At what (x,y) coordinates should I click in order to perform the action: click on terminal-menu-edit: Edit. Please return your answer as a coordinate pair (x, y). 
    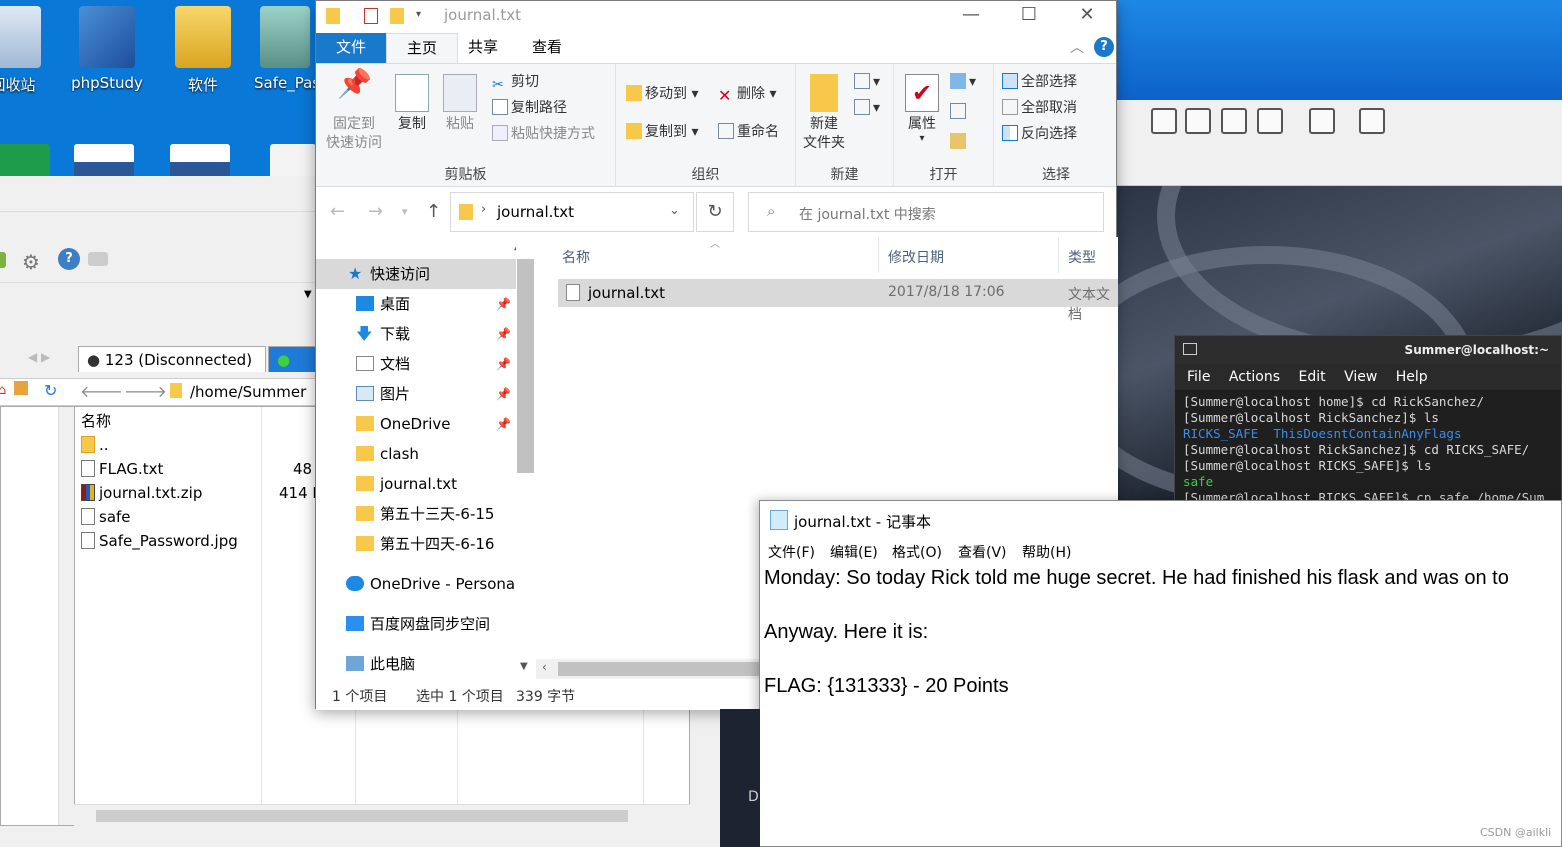
    Looking at the image, I should click on (1311, 377).